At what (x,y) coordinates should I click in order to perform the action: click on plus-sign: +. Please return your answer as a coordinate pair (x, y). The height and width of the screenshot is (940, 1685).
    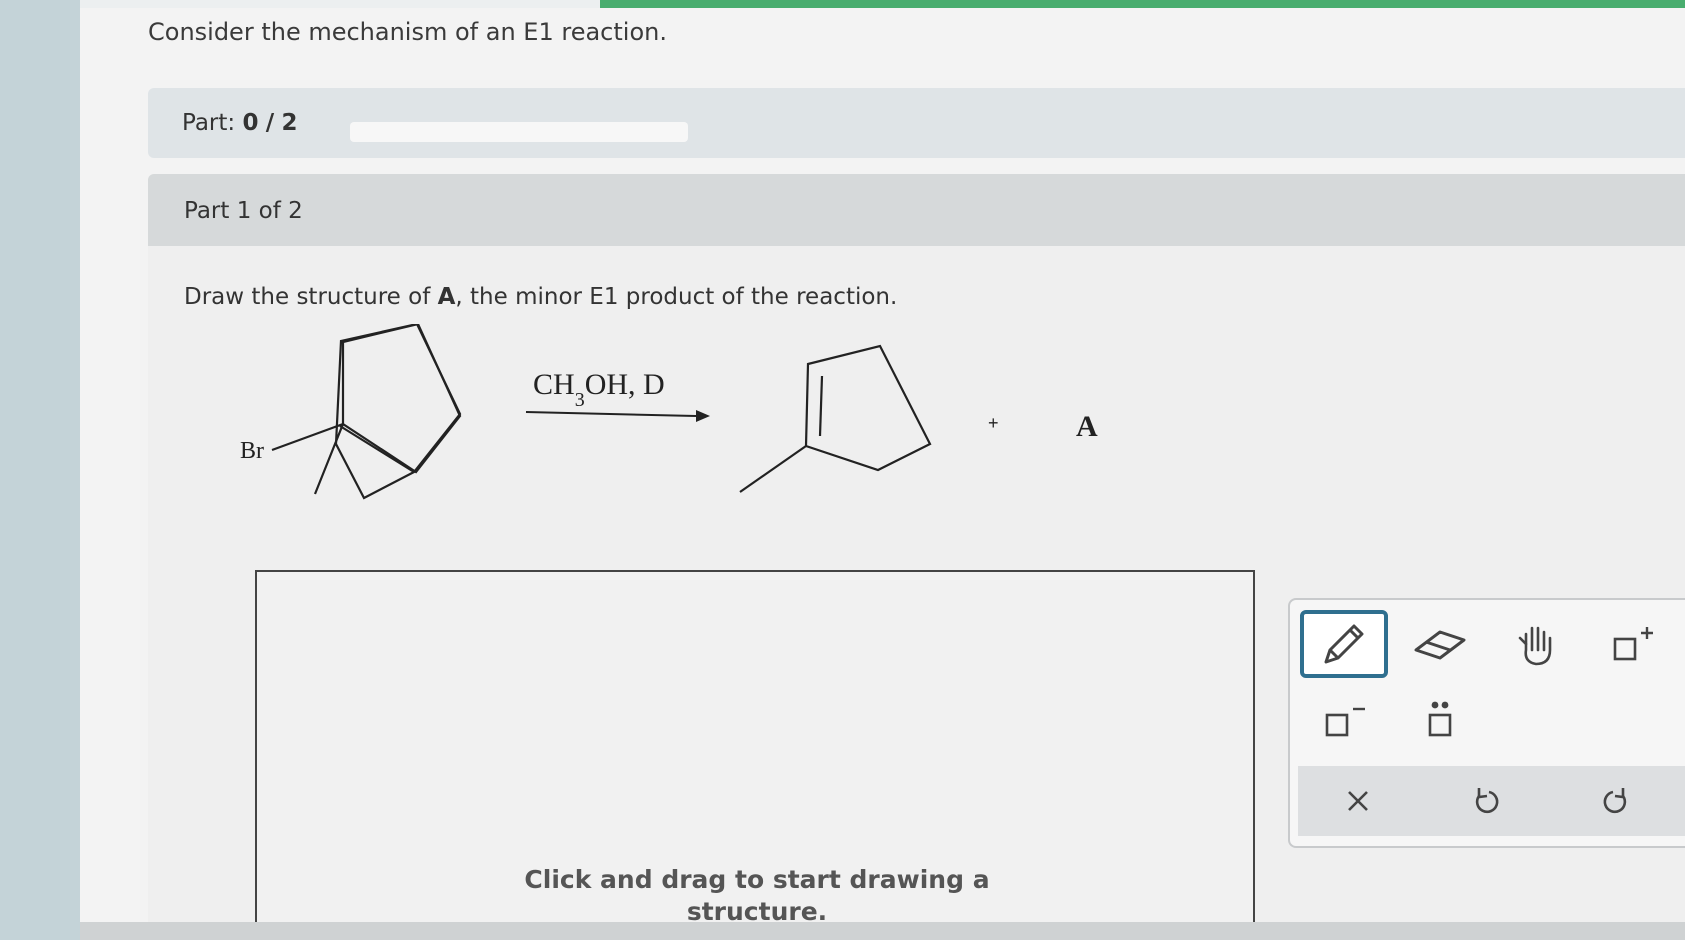
    Looking at the image, I should click on (993, 423).